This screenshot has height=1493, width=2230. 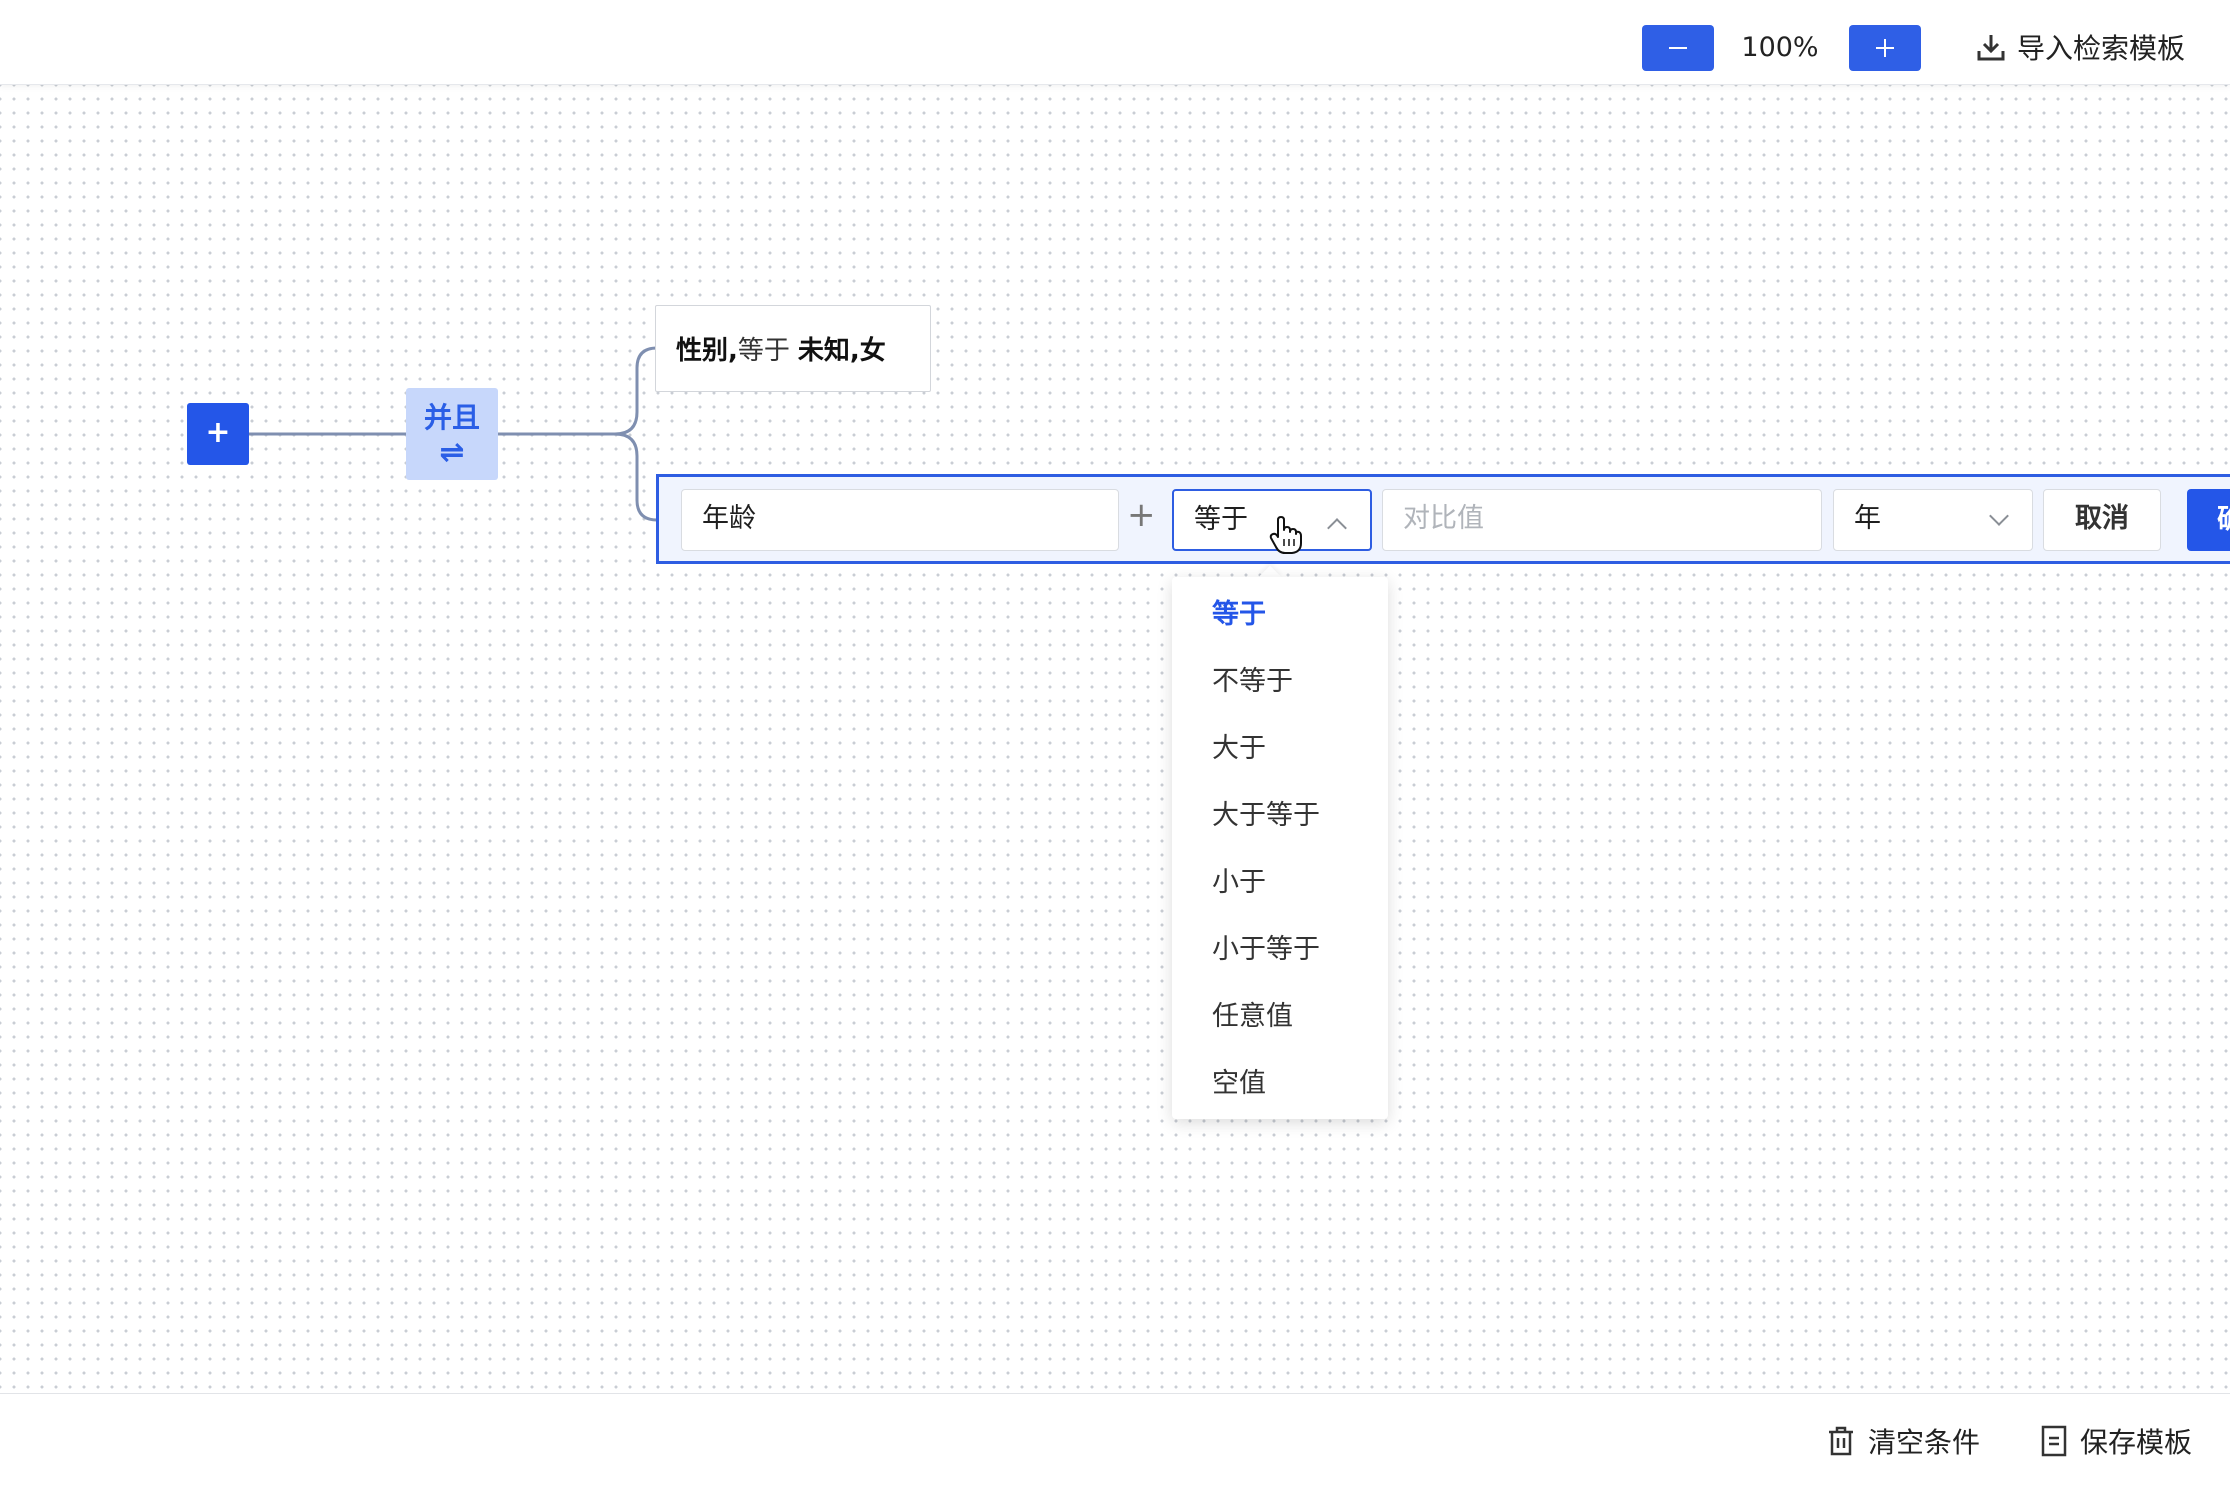 What do you see at coordinates (1221, 519) in the screenshot?
I see `operator-select-value: 等于` at bounding box center [1221, 519].